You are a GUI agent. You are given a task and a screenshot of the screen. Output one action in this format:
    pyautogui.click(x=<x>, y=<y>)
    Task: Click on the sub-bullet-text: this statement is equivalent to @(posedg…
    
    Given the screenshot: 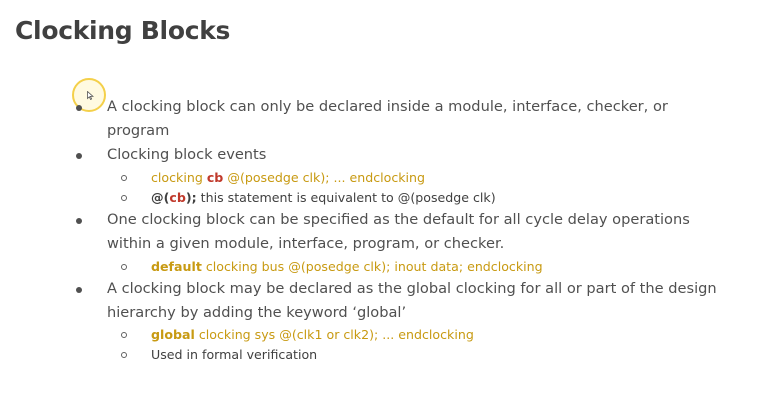 What is the action you would take?
    pyautogui.click(x=348, y=197)
    